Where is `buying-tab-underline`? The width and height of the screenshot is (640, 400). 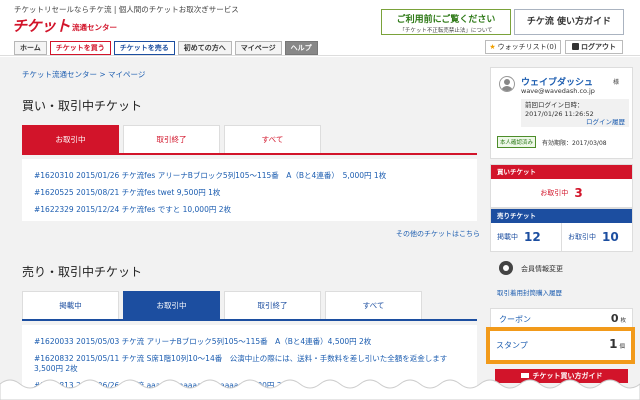
buying-tab-underline is located at coordinates (249, 154).